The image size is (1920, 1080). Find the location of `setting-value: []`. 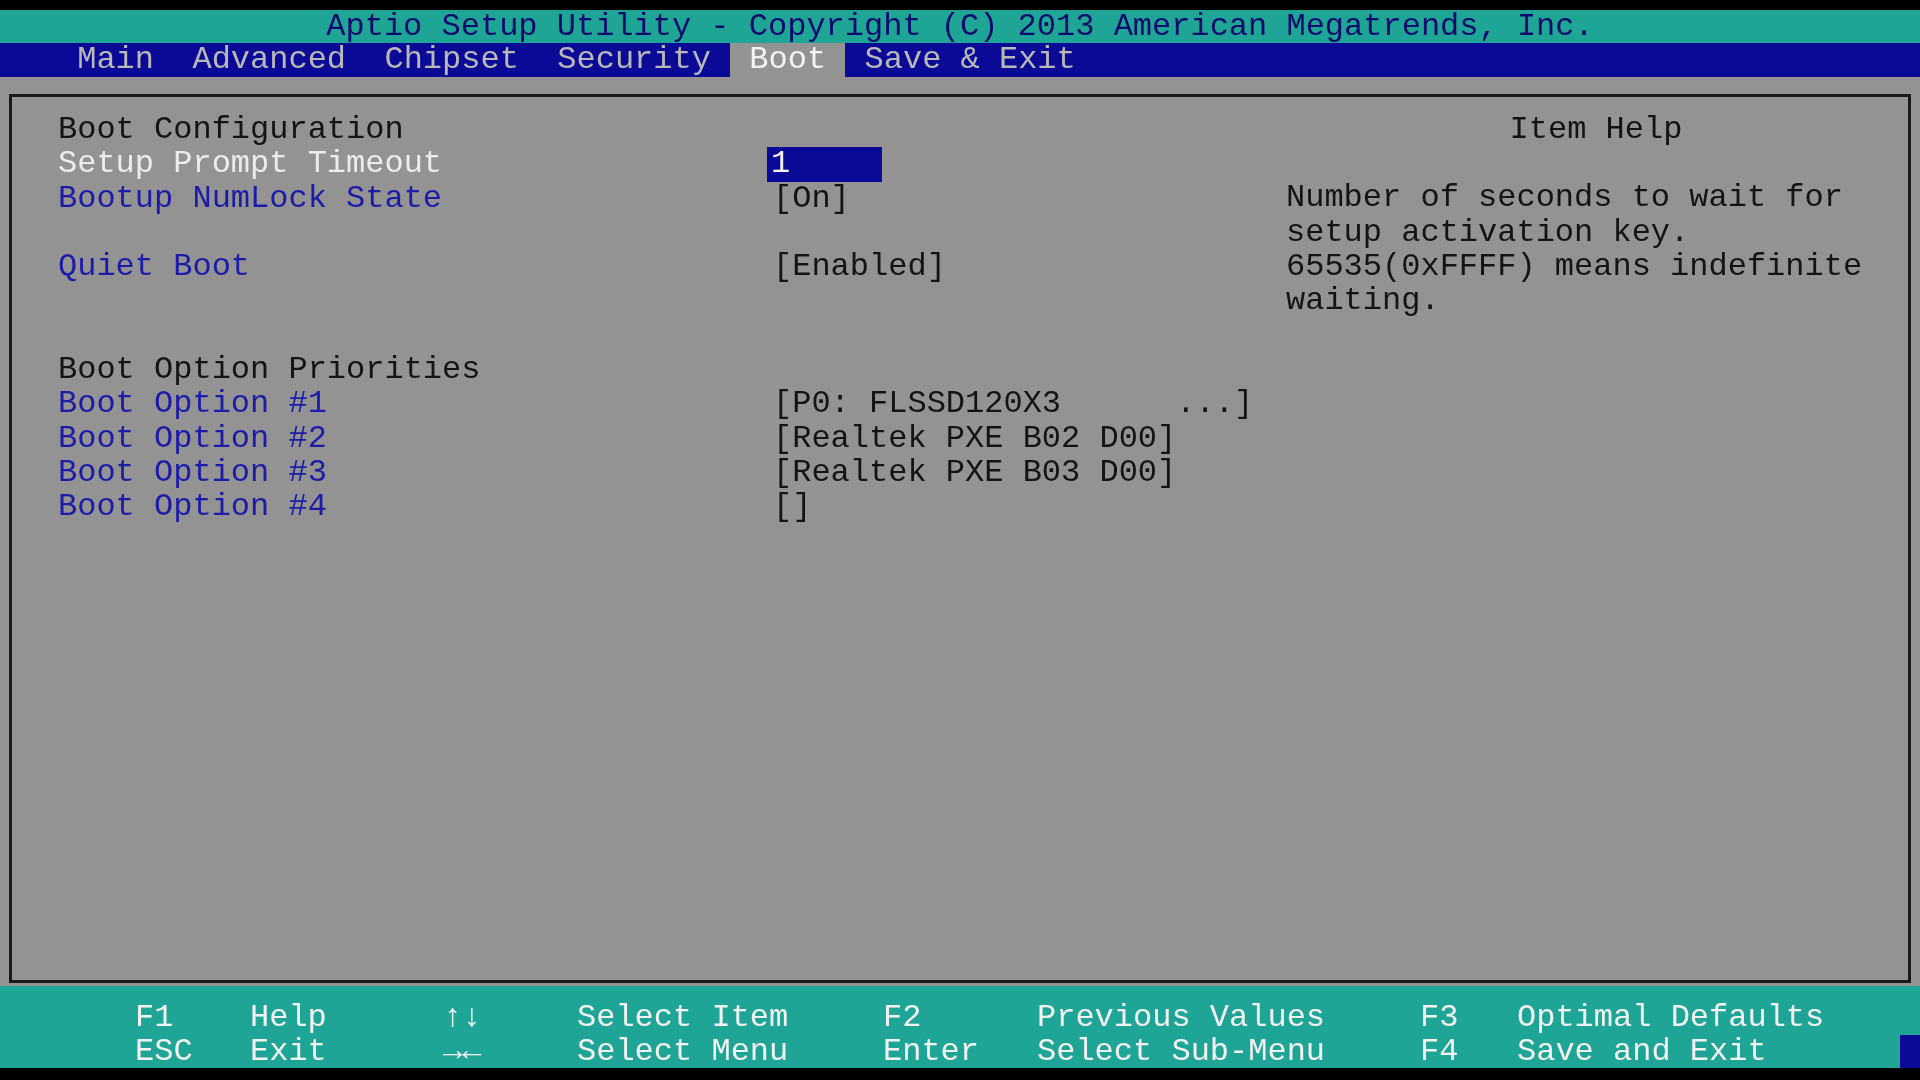

setting-value: [] is located at coordinates (792, 507).